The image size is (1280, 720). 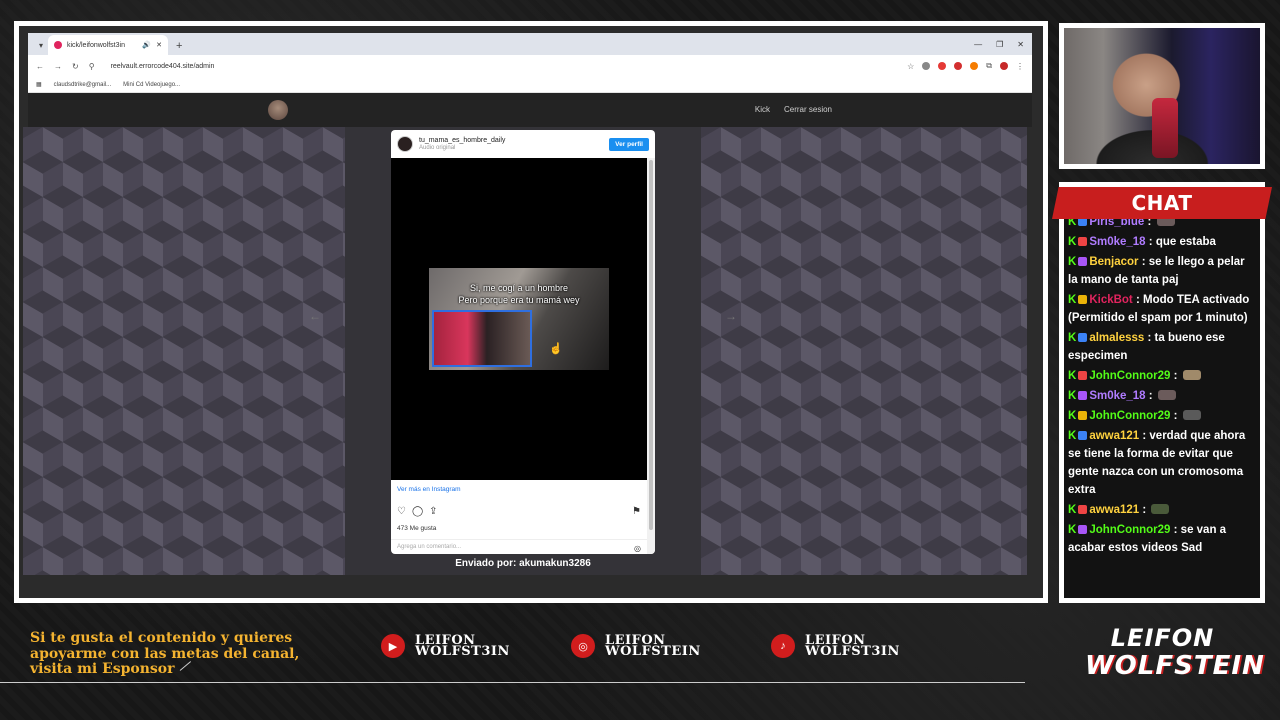 I want to click on chat-message: Kawwa121 :, so click(x=1162, y=510).